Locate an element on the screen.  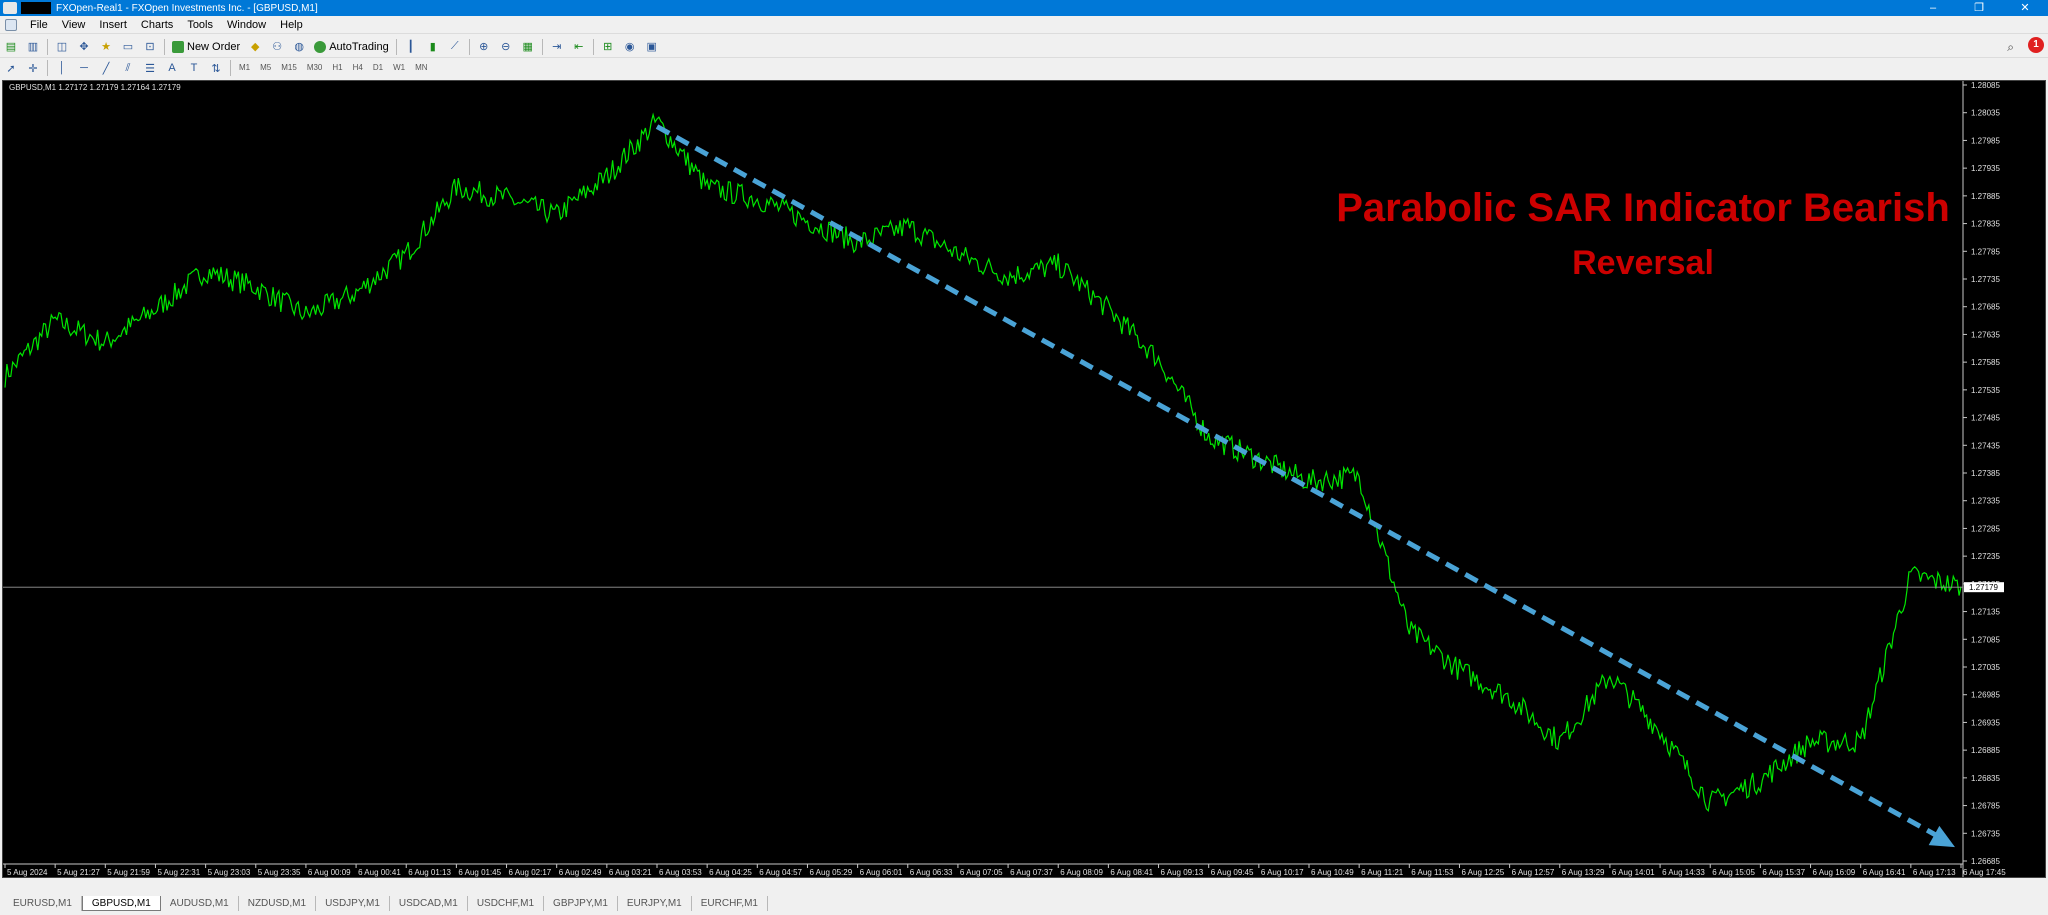
timeframe-m15: M15 is located at coordinates (289, 68).